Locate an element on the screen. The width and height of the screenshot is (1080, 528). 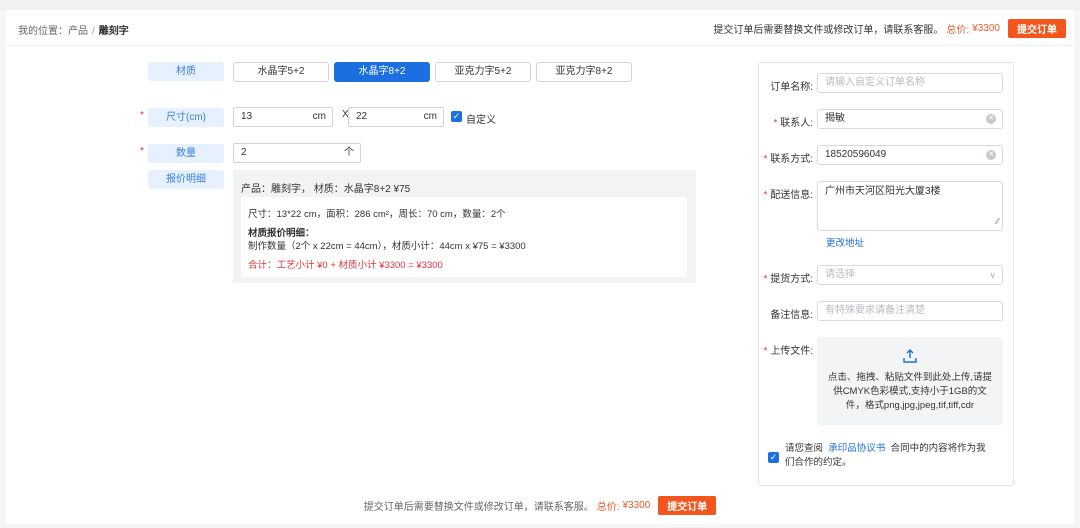
material-option-4: 亚克力字8+2 is located at coordinates (584, 72).